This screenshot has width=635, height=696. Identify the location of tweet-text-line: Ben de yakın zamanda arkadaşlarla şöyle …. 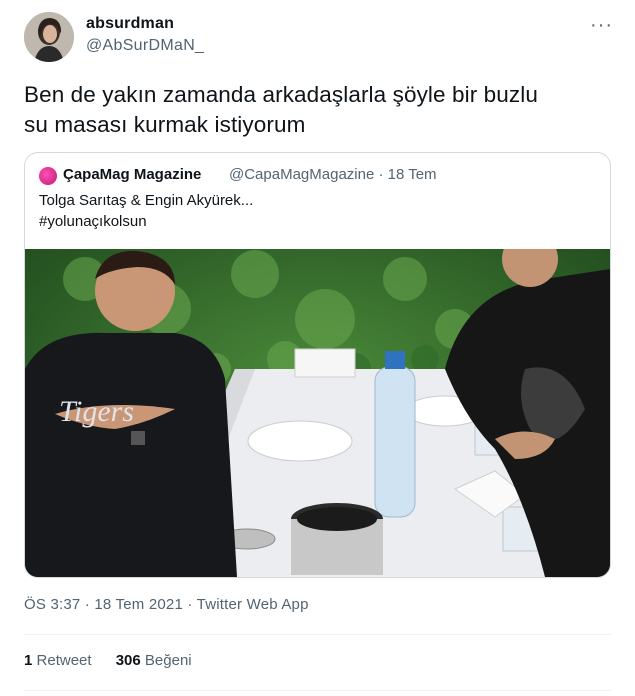
(281, 94).